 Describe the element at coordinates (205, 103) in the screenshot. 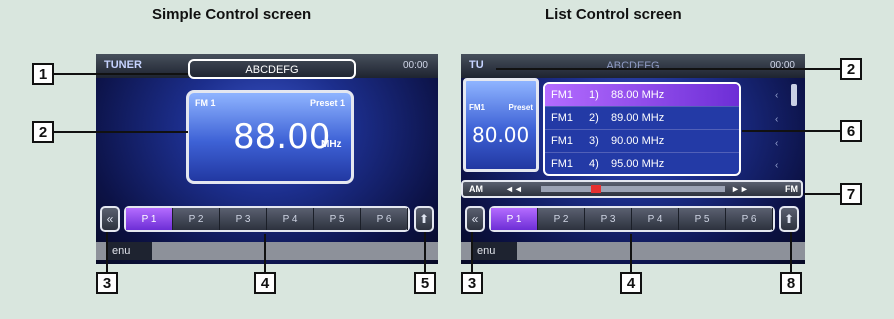

I see `band-label: FM 1` at that location.